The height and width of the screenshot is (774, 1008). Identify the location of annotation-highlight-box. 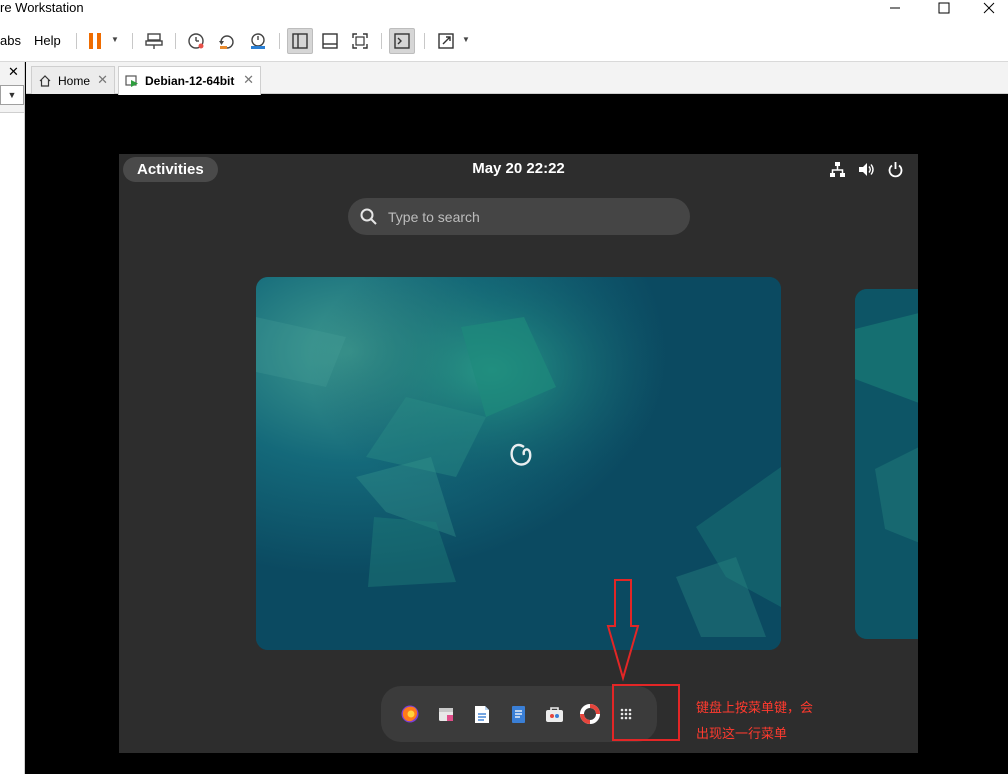
(646, 712).